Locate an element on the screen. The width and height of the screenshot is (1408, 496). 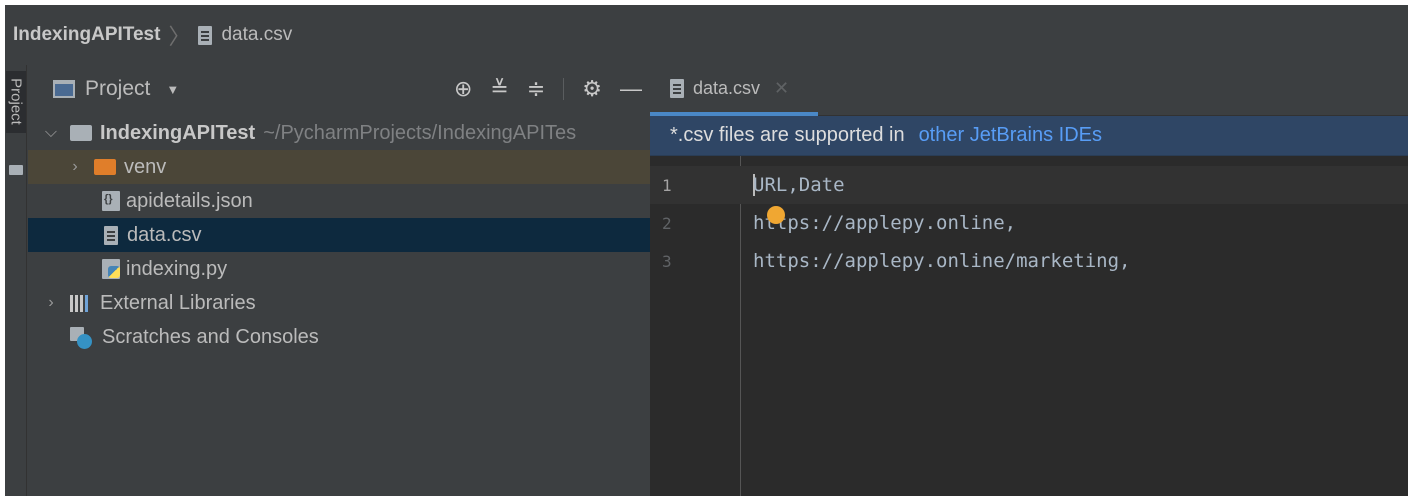
project-panel-header: Project ▼ ⊕ ≚ ≑ ⚙ — is located at coordinates (339, 89).